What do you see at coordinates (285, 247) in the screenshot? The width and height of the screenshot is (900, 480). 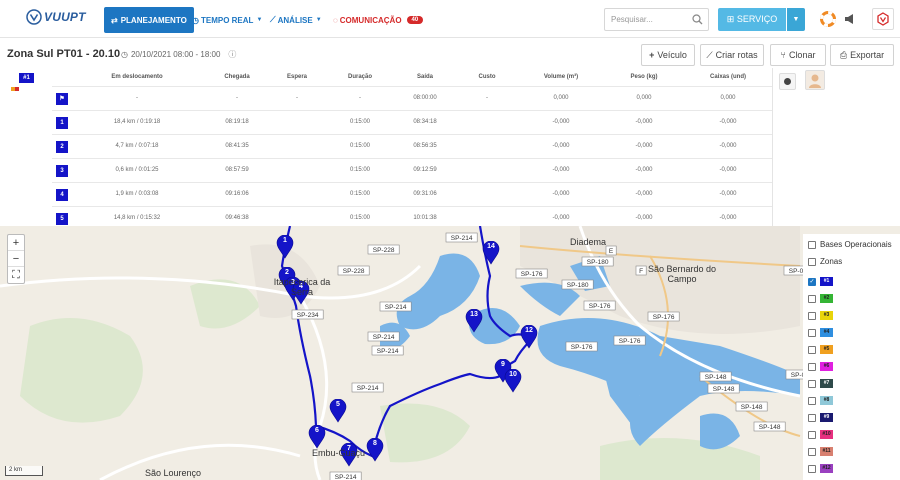 I see `route-marker: 1` at bounding box center [285, 247].